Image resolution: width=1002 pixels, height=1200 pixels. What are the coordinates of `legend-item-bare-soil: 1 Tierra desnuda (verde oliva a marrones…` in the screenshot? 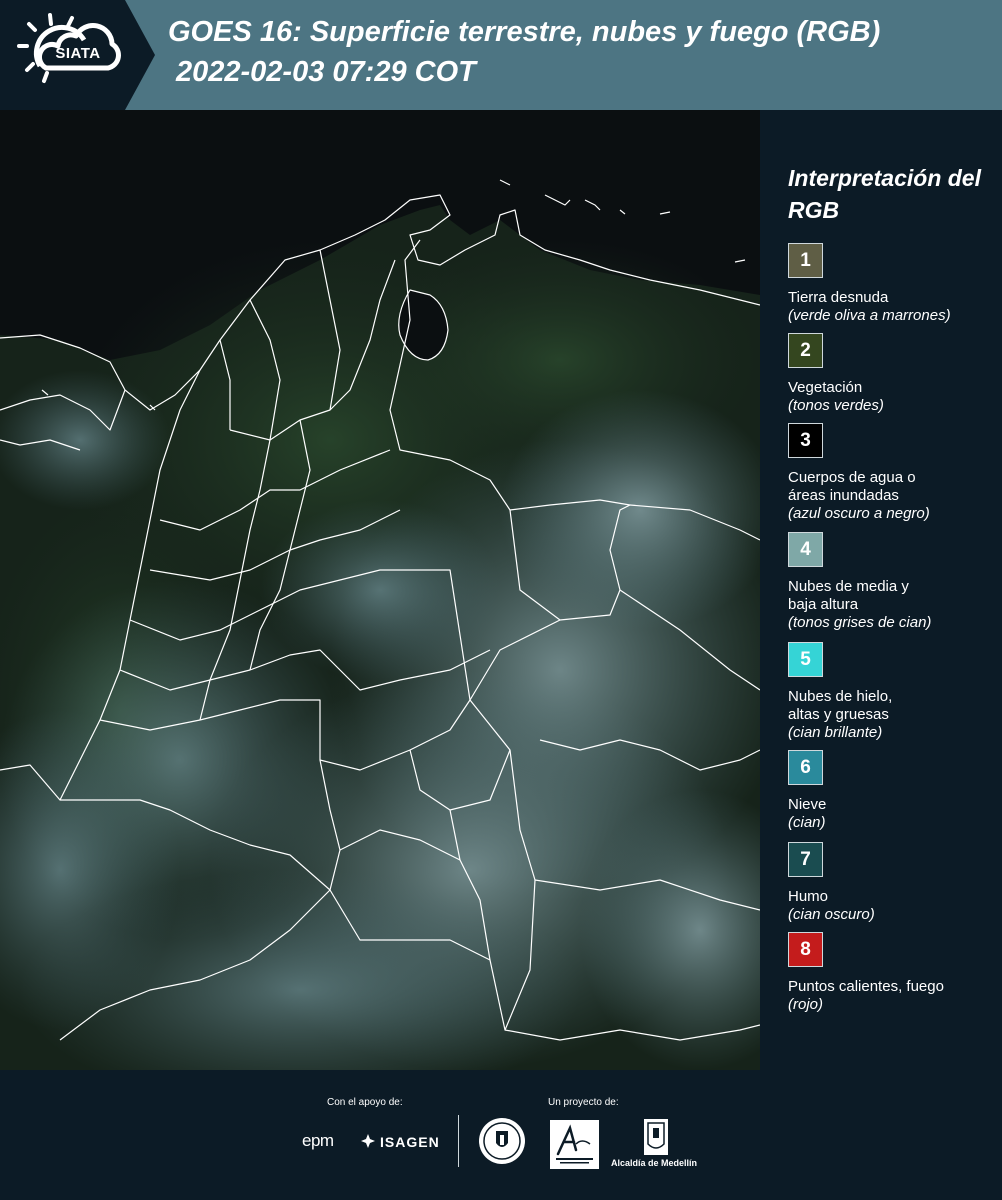 It's located at (893, 284).